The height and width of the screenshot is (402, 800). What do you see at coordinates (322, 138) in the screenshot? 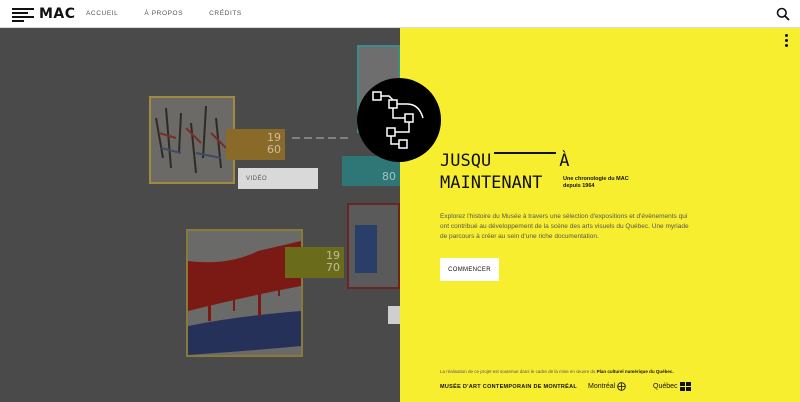
I see `timeline-connector` at bounding box center [322, 138].